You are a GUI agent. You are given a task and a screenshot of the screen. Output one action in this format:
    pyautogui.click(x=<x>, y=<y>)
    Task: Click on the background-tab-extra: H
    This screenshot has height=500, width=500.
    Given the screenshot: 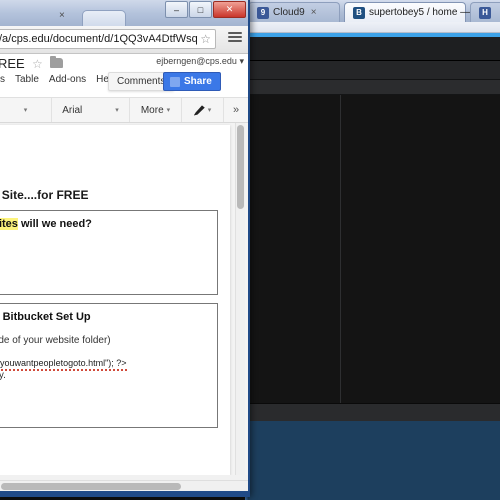 What is the action you would take?
    pyautogui.click(x=485, y=12)
    